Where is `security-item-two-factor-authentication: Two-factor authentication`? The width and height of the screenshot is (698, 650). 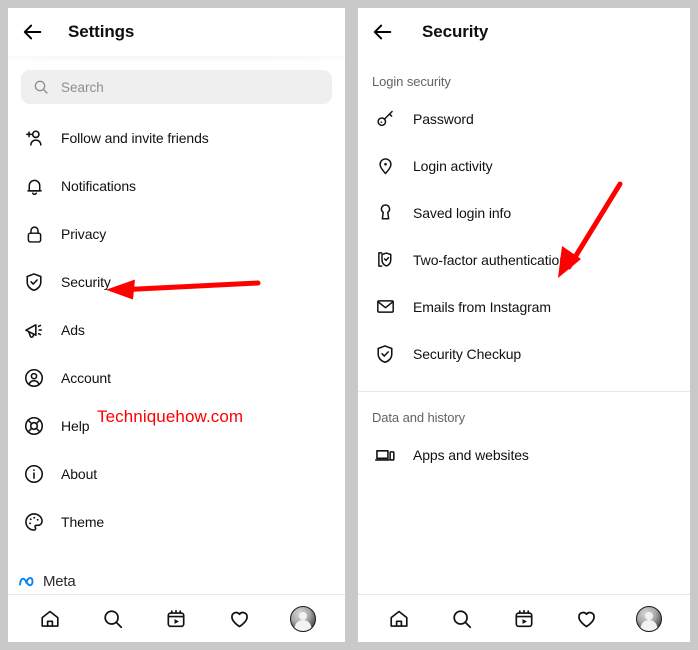
security-item-two-factor-authentication: Two-factor authentication is located at coordinates (524, 259).